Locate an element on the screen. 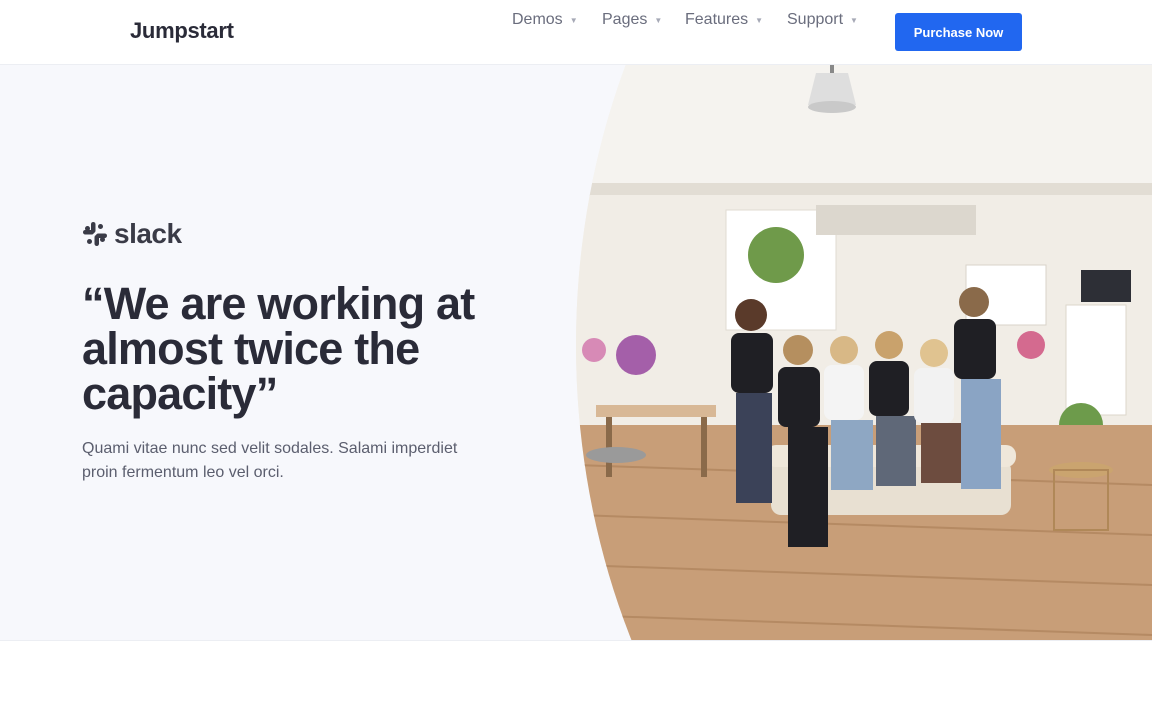 The image size is (1152, 720). nav-item-pages: Pages ▼ is located at coordinates (632, 20).